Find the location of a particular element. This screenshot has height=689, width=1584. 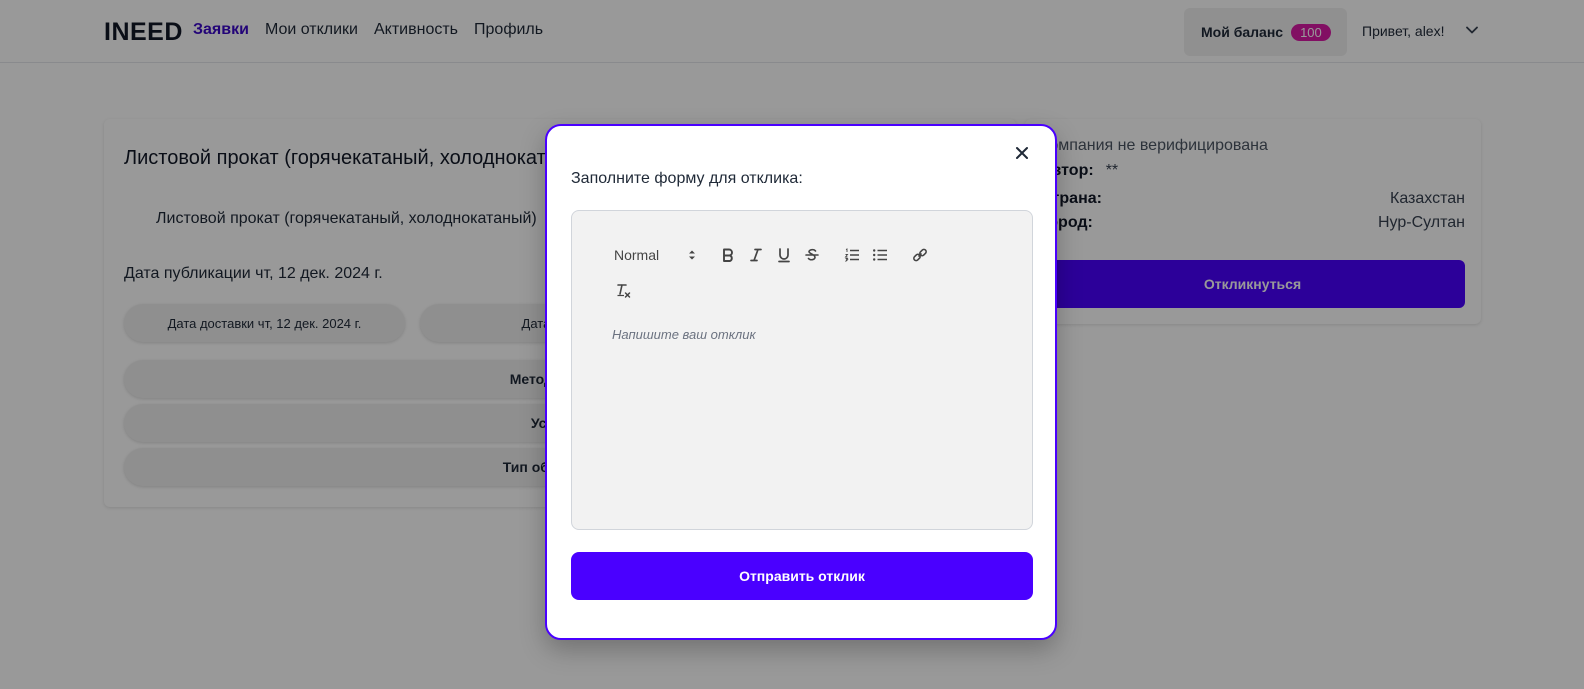

editor-toolbar: Normal is located at coordinates (772, 255).